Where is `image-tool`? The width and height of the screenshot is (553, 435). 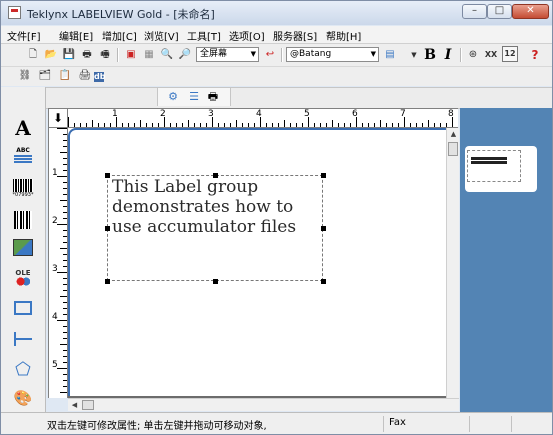 image-tool is located at coordinates (23, 250).